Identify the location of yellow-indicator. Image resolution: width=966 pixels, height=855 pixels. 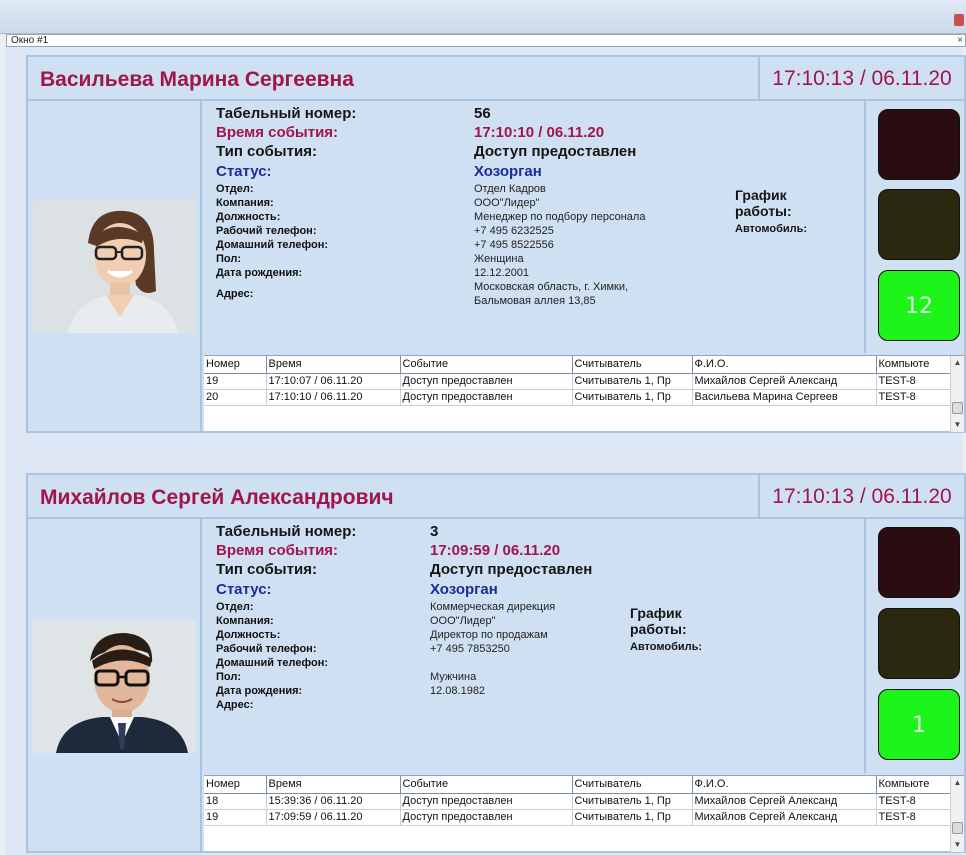
(919, 643).